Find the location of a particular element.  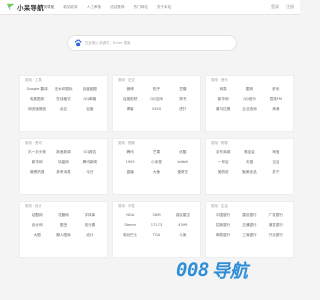

panel-link: 小米视 is located at coordinates (156, 162).